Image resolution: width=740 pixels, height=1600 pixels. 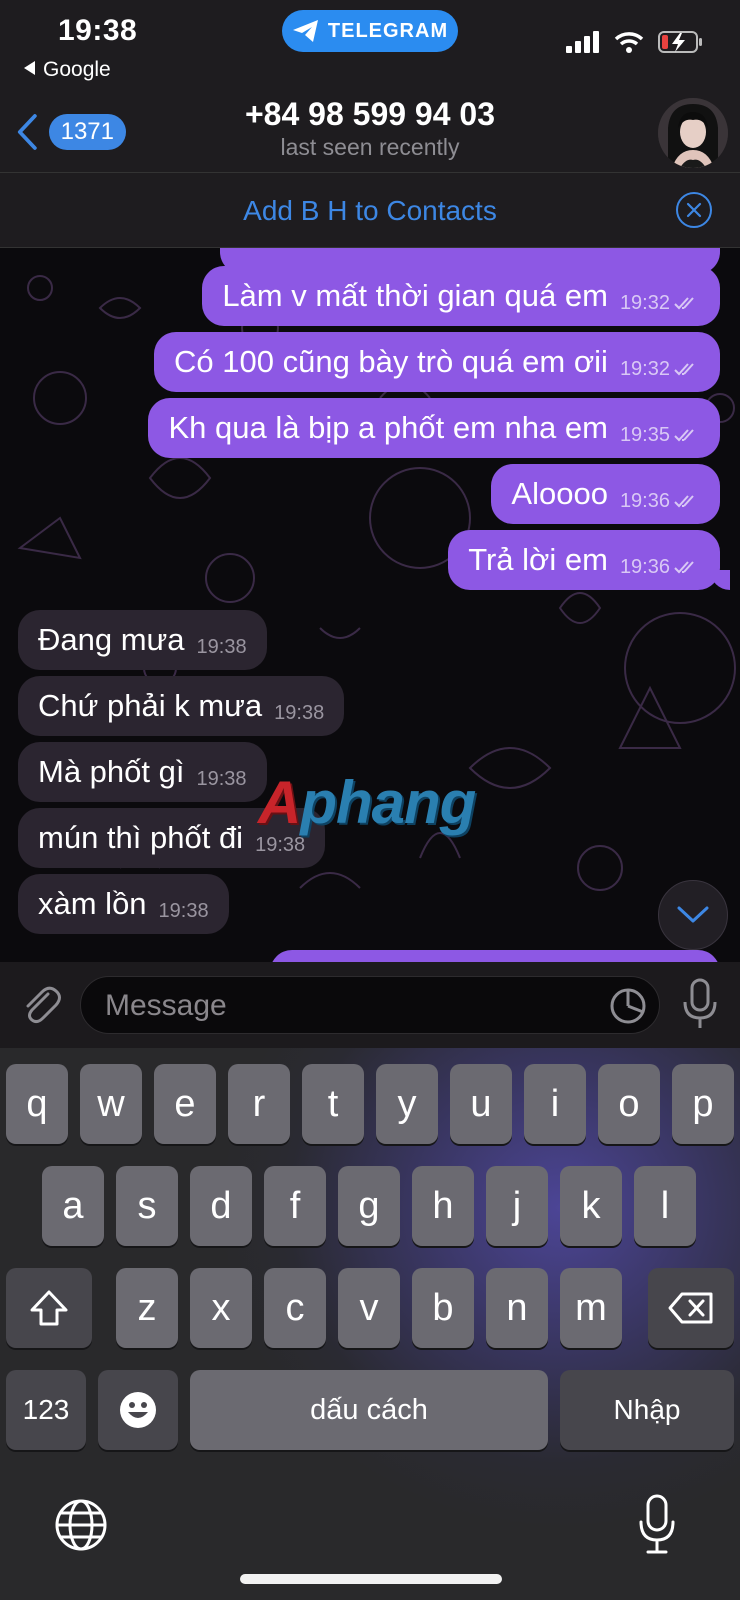 I want to click on key-m: m, so click(x=591, y=1308).